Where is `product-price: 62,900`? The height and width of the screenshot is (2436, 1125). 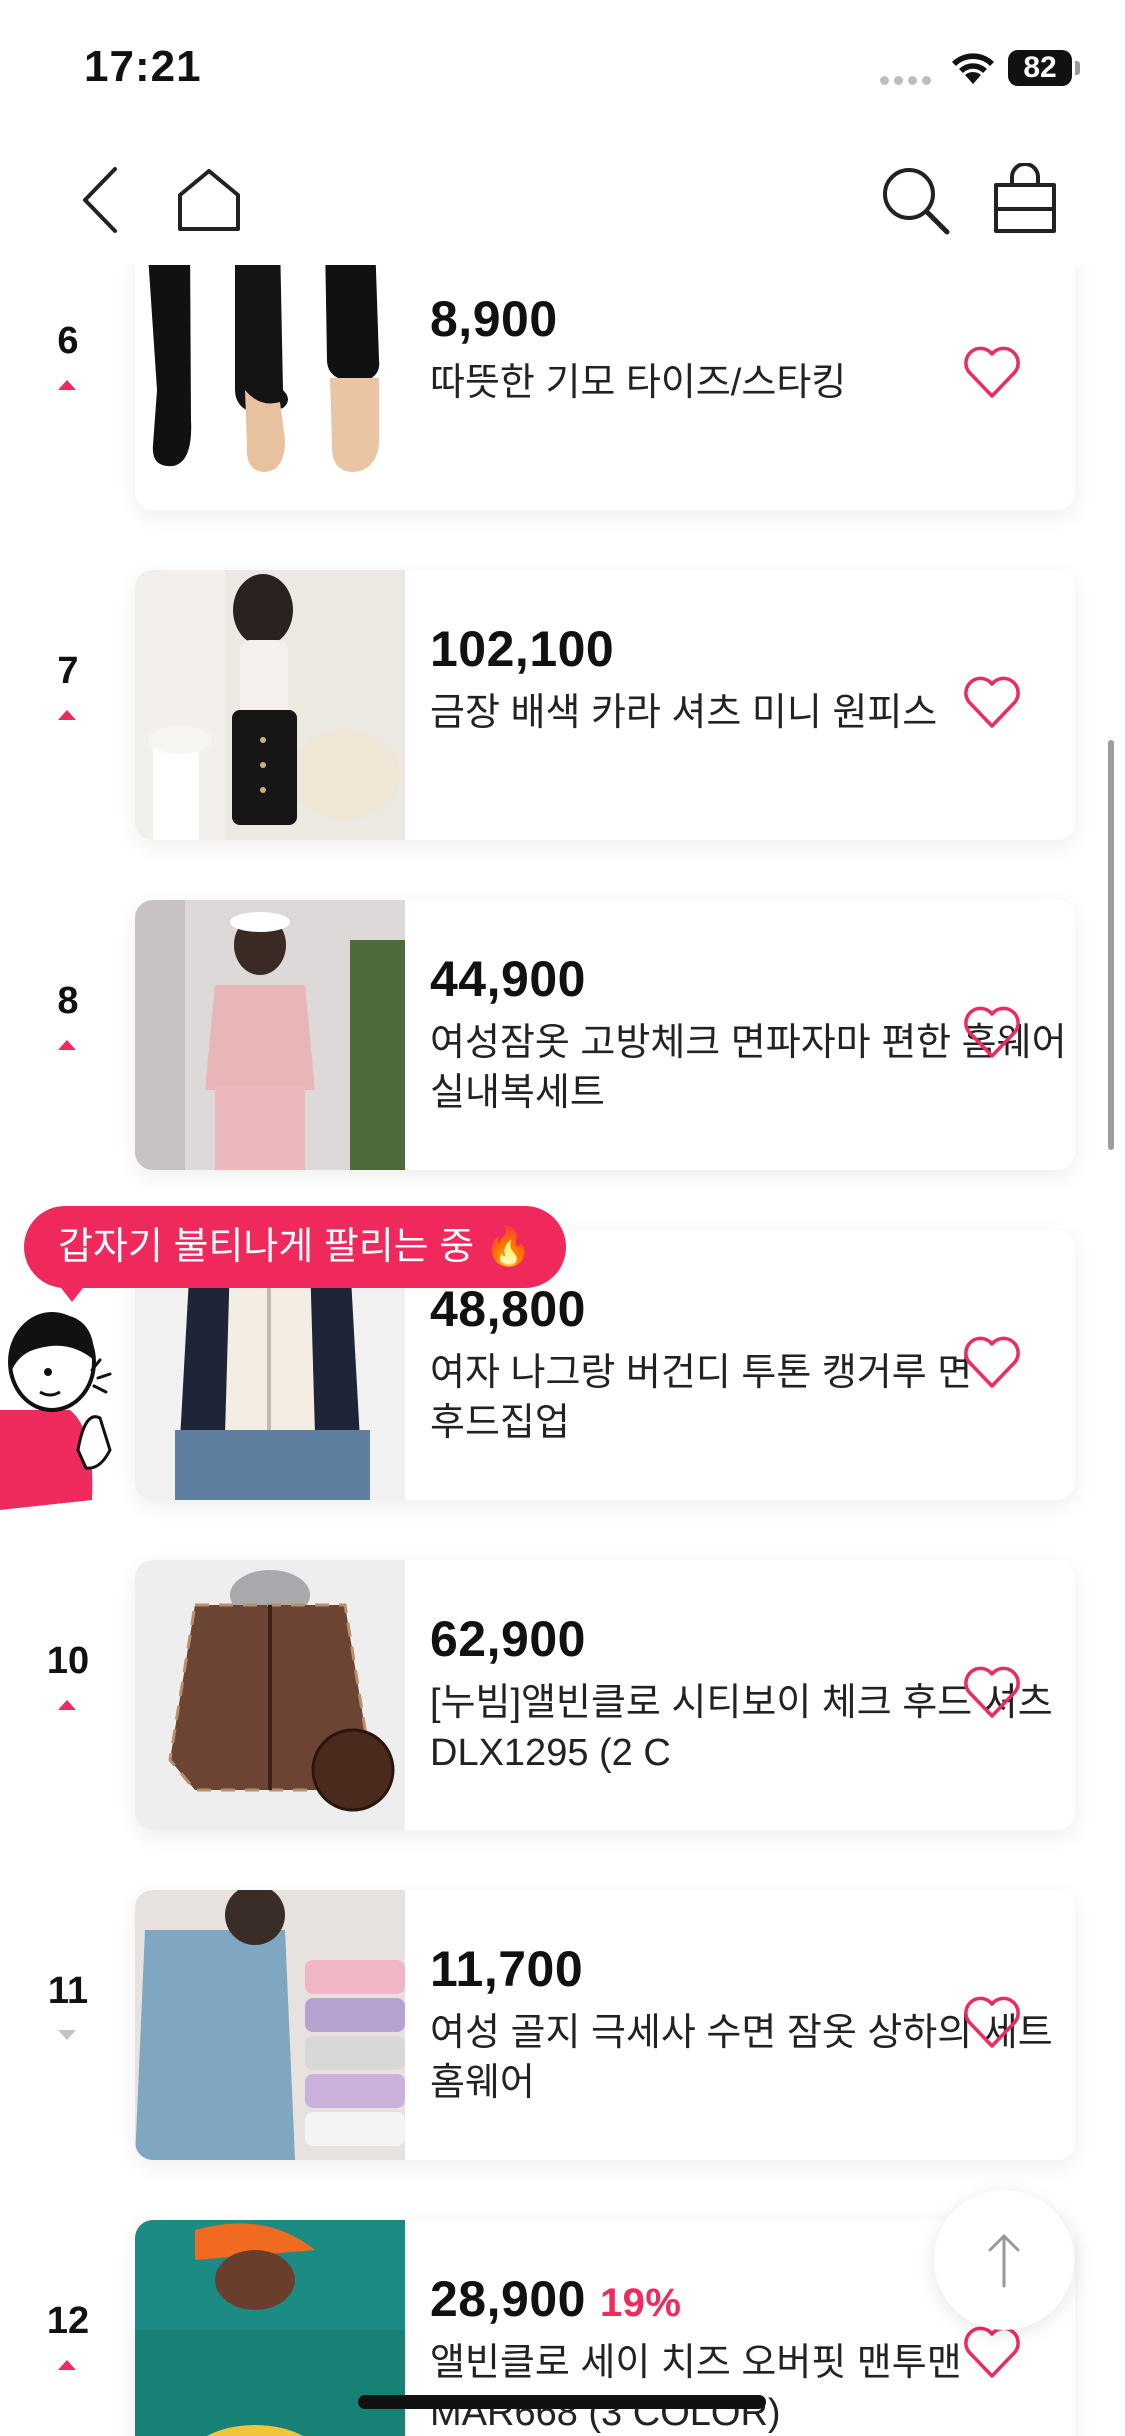
product-price: 62,900 is located at coordinates (508, 1639).